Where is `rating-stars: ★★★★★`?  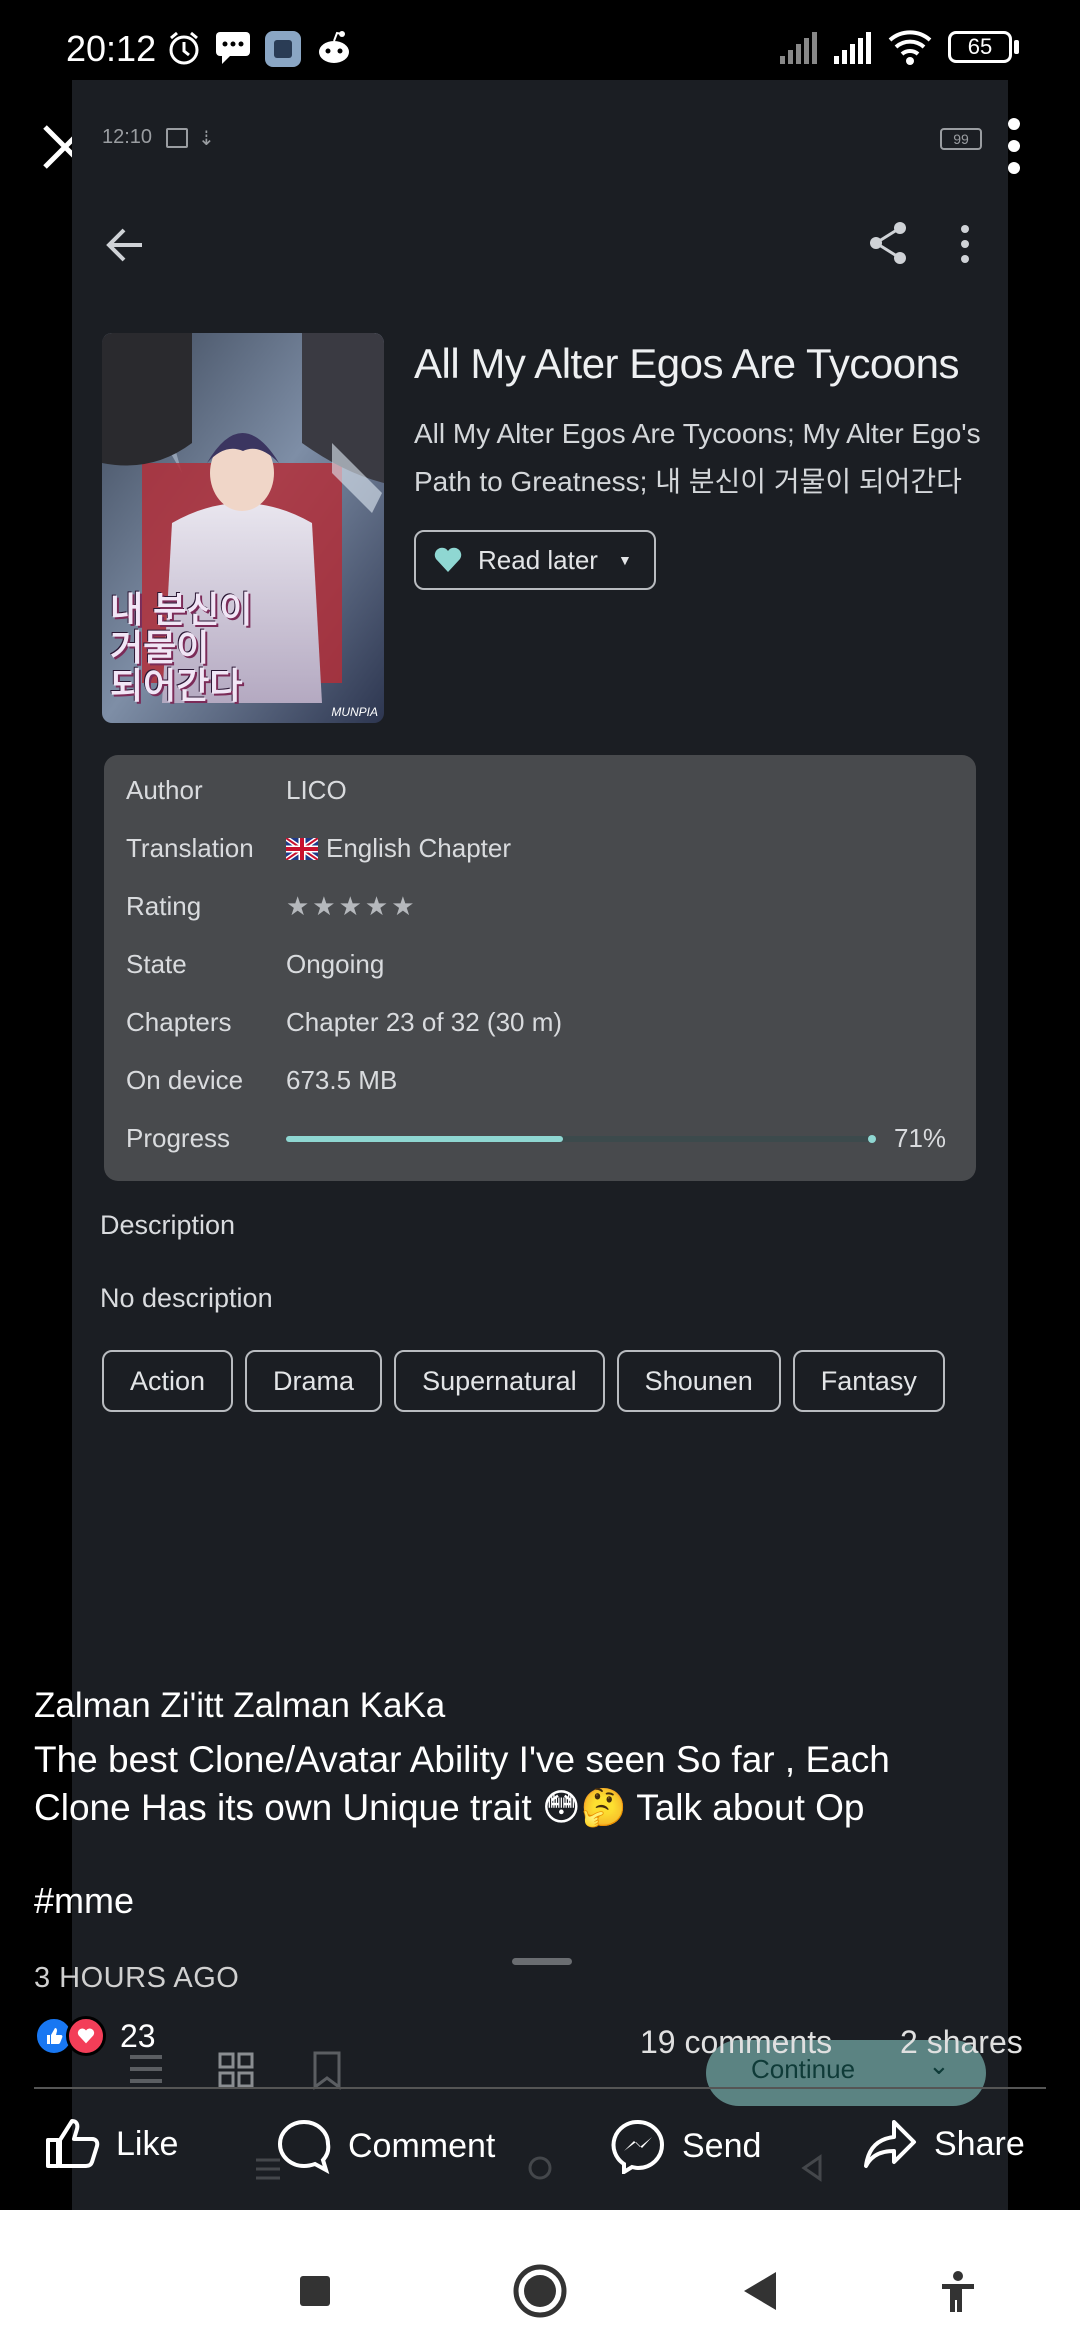
rating-stars: ★★★★★ is located at coordinates (352, 906).